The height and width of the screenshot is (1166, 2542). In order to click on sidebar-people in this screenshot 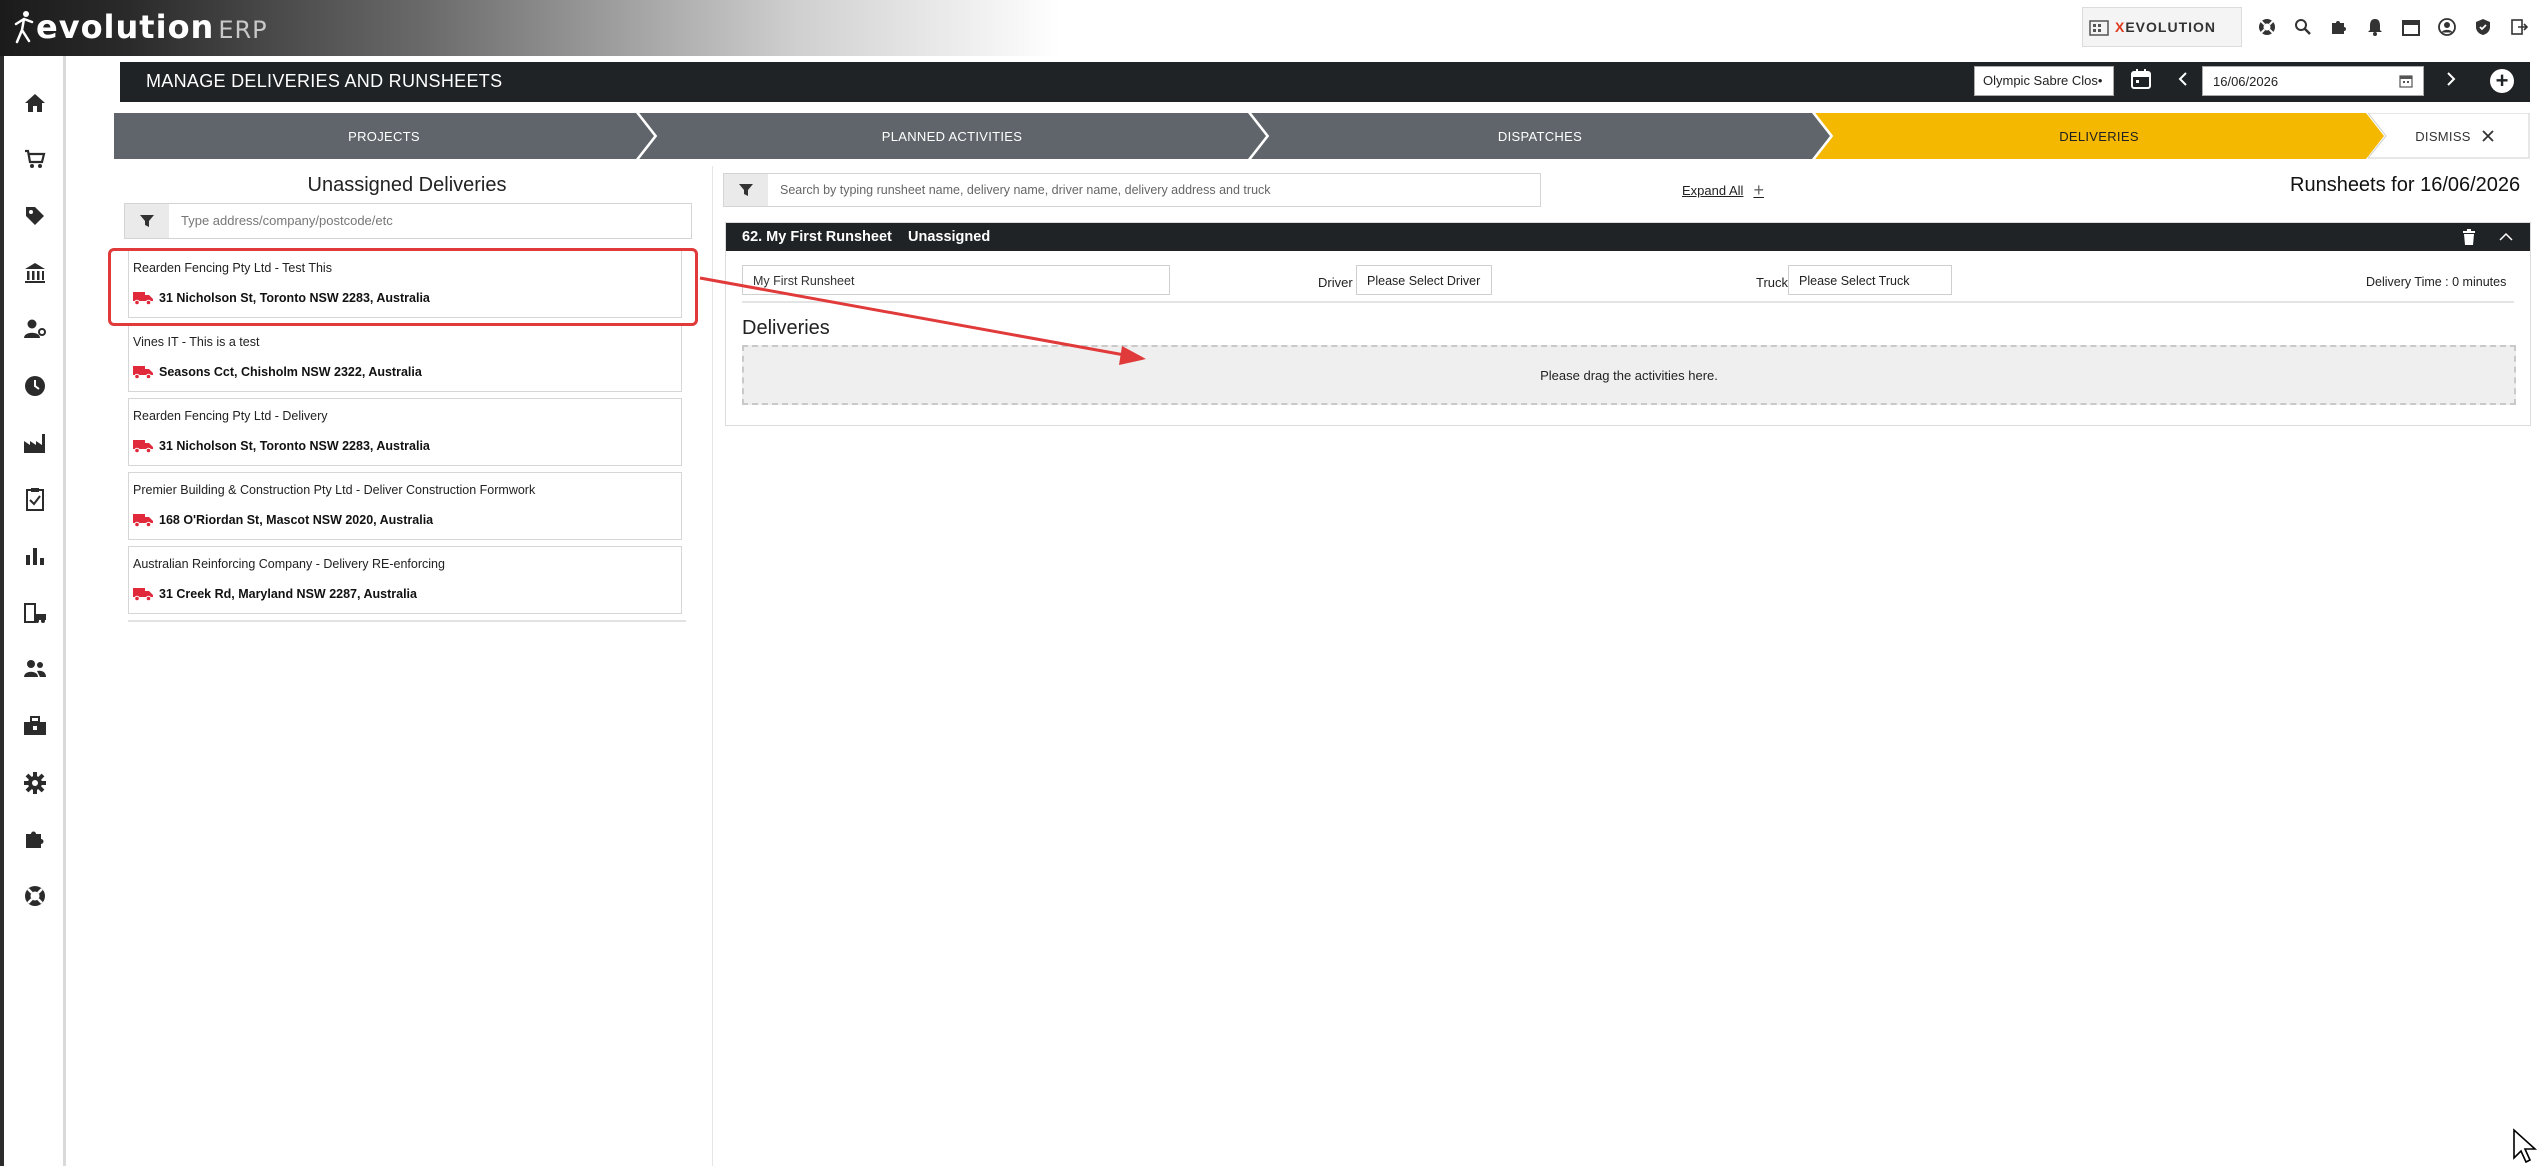, I will do `click(35, 669)`.